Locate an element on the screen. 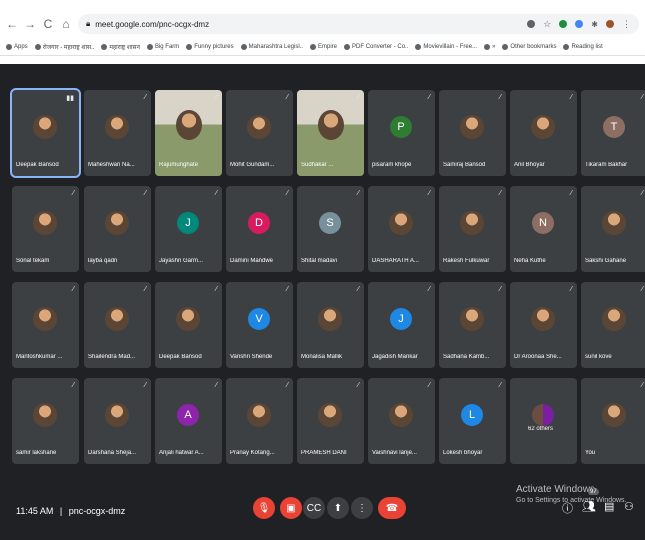  participant-tile: ▮▮ Deepak Bansod is located at coordinates (45, 133).